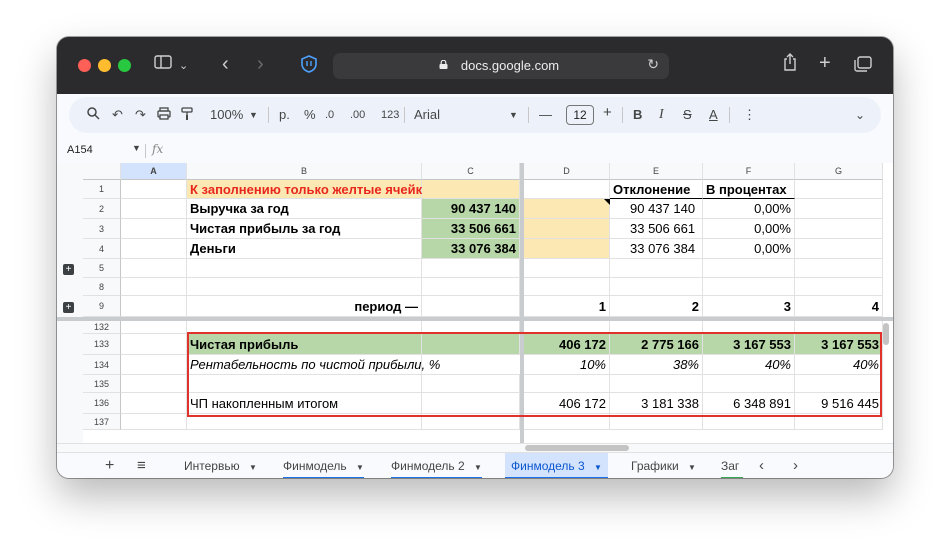 This screenshot has width=950, height=553. What do you see at coordinates (653, 64) in the screenshot?
I see `reload-icon: ↻` at bounding box center [653, 64].